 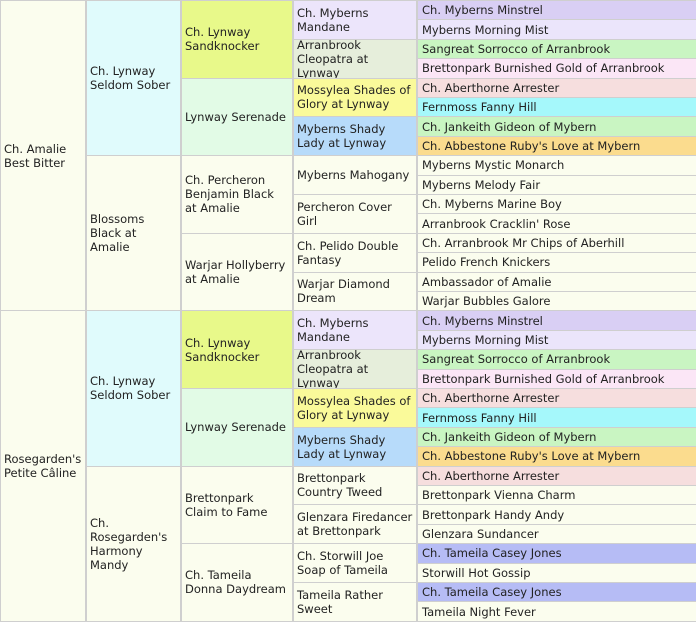 What do you see at coordinates (556, 495) in the screenshot?
I see `pedigree-gen5-cell: Brettonpark Vienna Charm` at bounding box center [556, 495].